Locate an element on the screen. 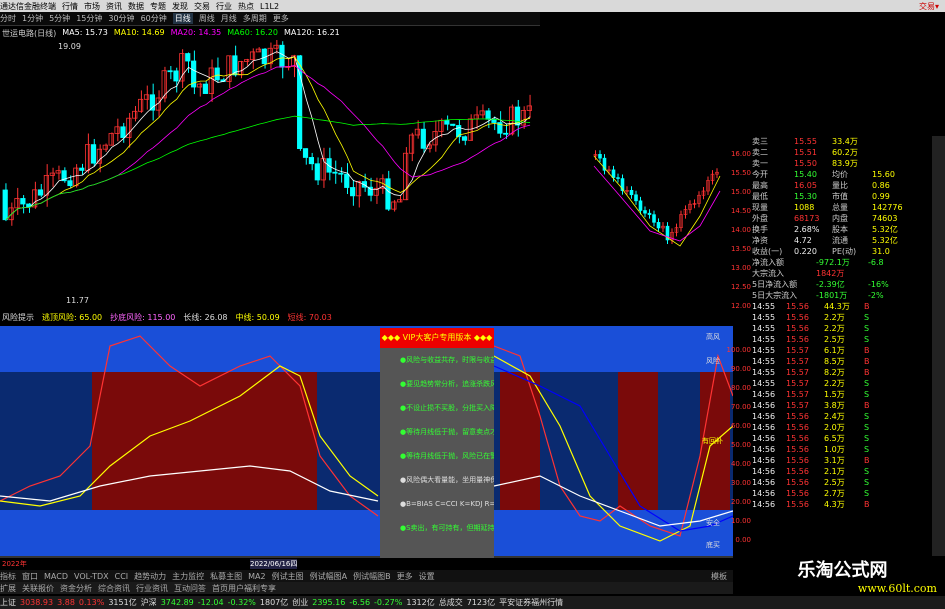 The image size is (945, 609). indicator-tab: 例试主图 is located at coordinates (288, 576).